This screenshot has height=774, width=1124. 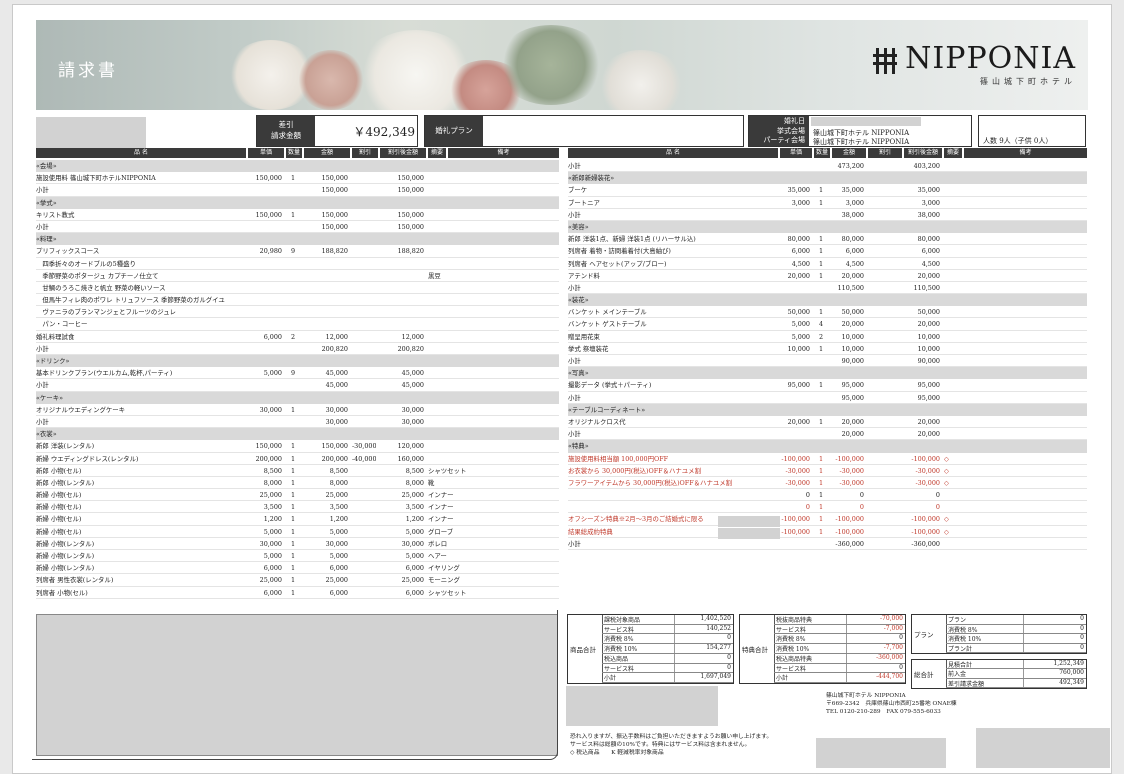 I want to click on cell-q: 9, so click(x=293, y=373).